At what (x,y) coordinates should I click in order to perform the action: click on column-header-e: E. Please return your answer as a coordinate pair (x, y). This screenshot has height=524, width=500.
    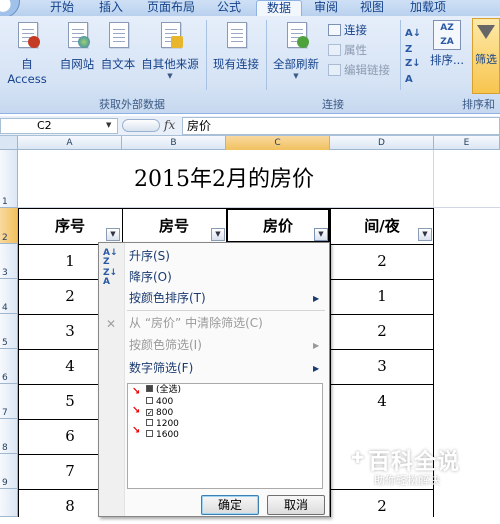
    Looking at the image, I should click on (467, 143).